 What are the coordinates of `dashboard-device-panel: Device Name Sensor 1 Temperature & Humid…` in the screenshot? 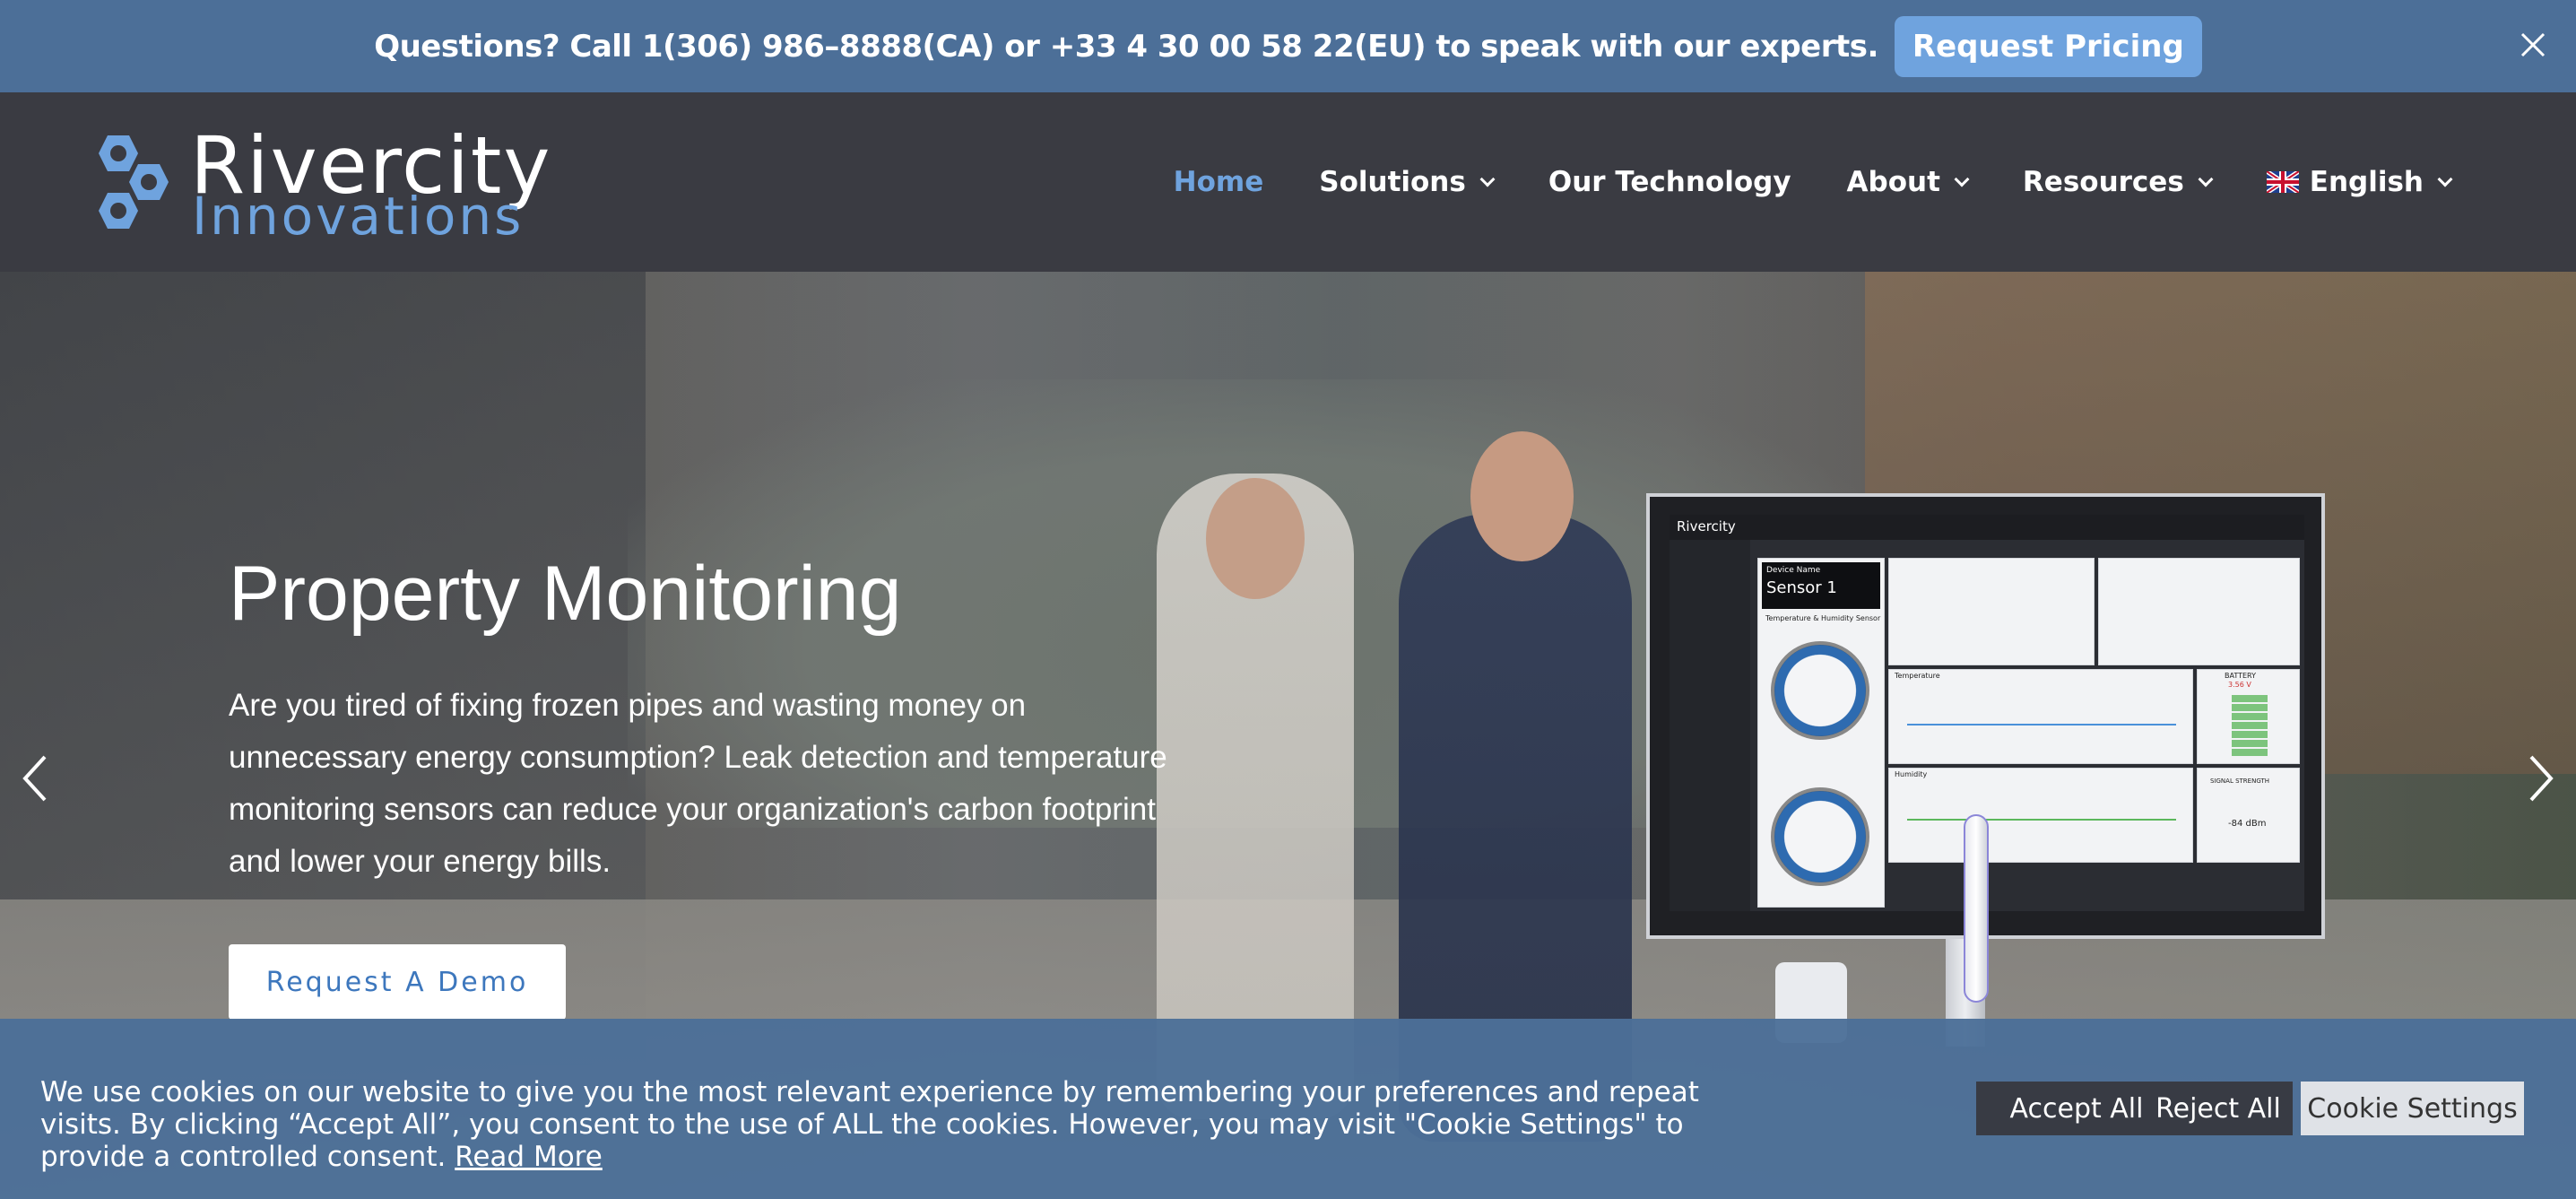 It's located at (1821, 733).